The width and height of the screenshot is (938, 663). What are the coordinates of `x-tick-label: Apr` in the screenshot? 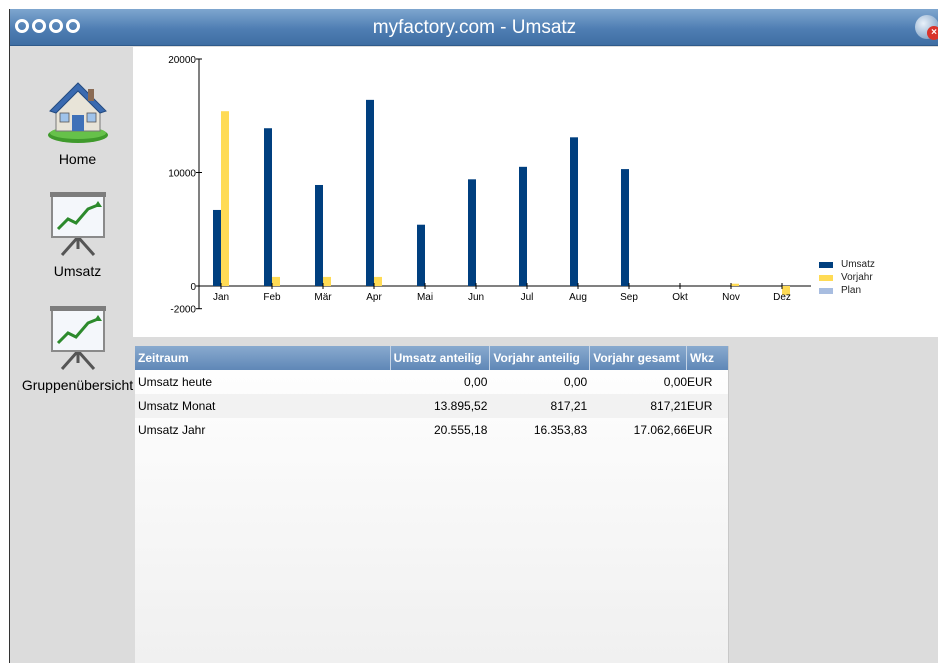 It's located at (374, 297).